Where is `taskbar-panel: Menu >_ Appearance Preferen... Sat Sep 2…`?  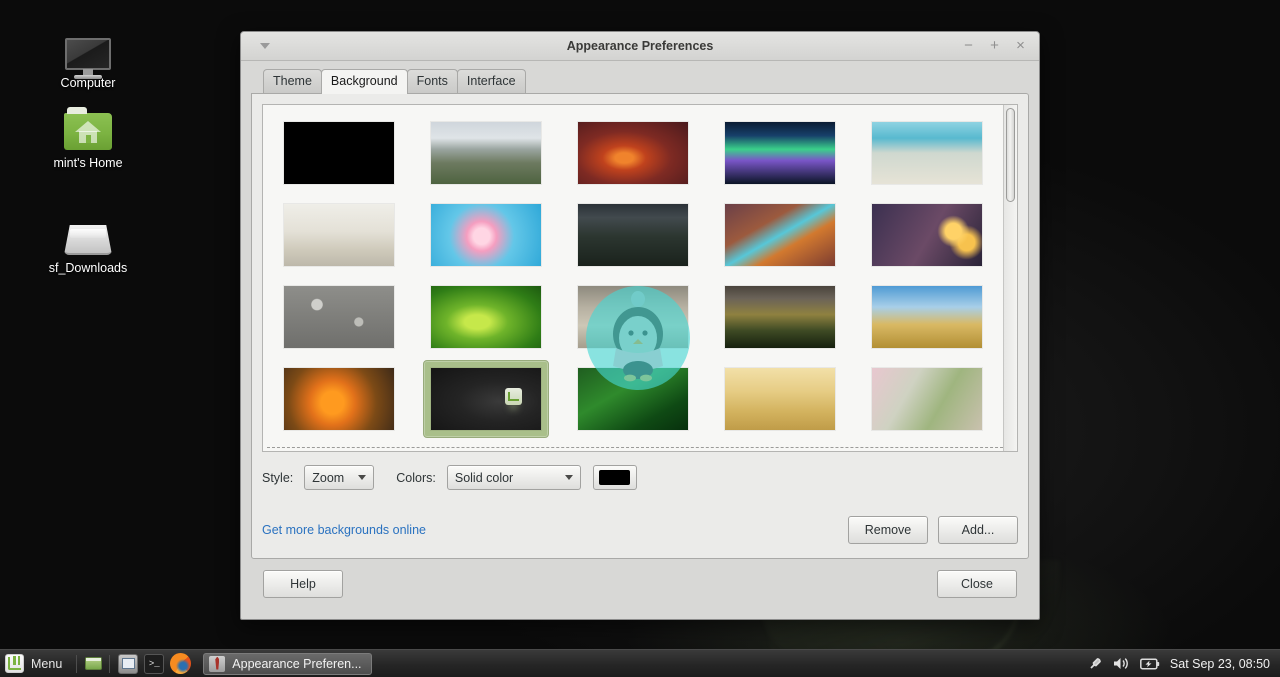
taskbar-panel: Menu >_ Appearance Preferen... Sat Sep 2… is located at coordinates (640, 663).